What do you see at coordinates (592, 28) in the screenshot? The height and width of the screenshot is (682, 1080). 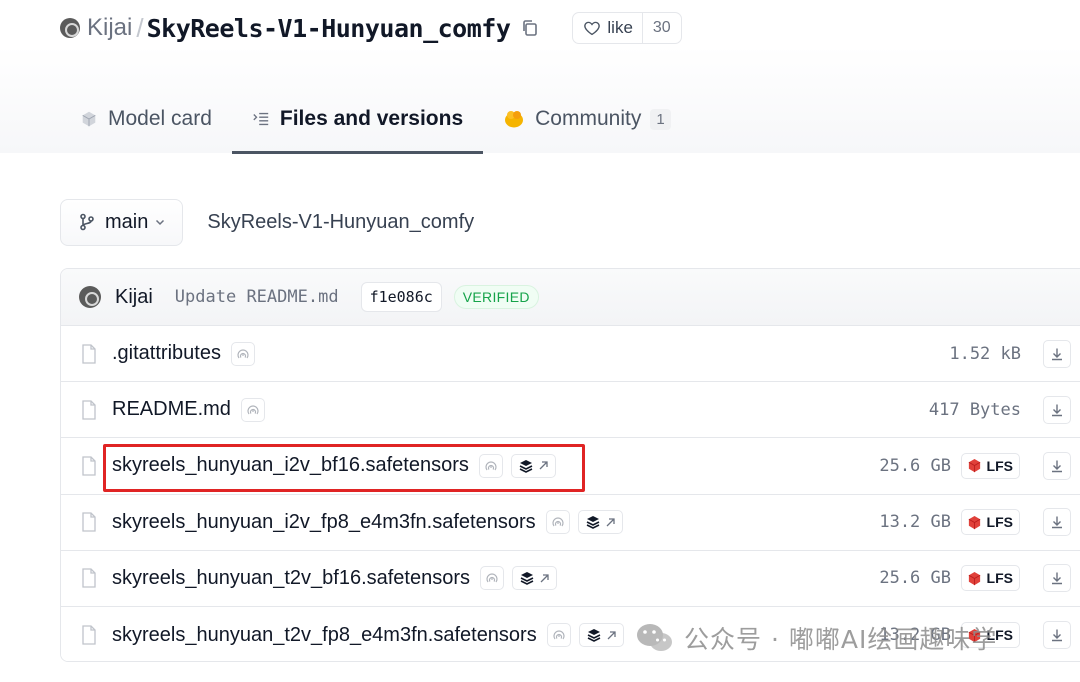 I see `heart-icon` at bounding box center [592, 28].